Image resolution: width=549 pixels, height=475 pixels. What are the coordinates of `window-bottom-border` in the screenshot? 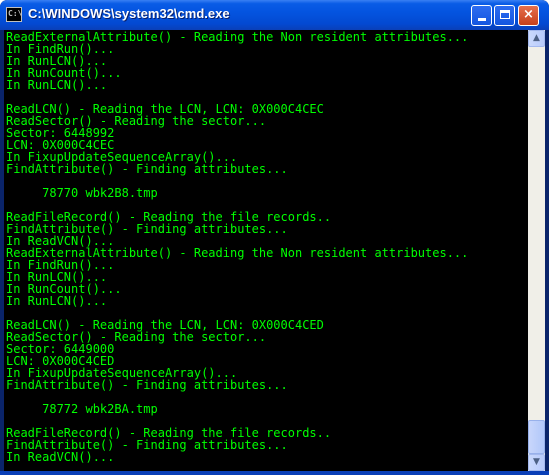 It's located at (274, 473).